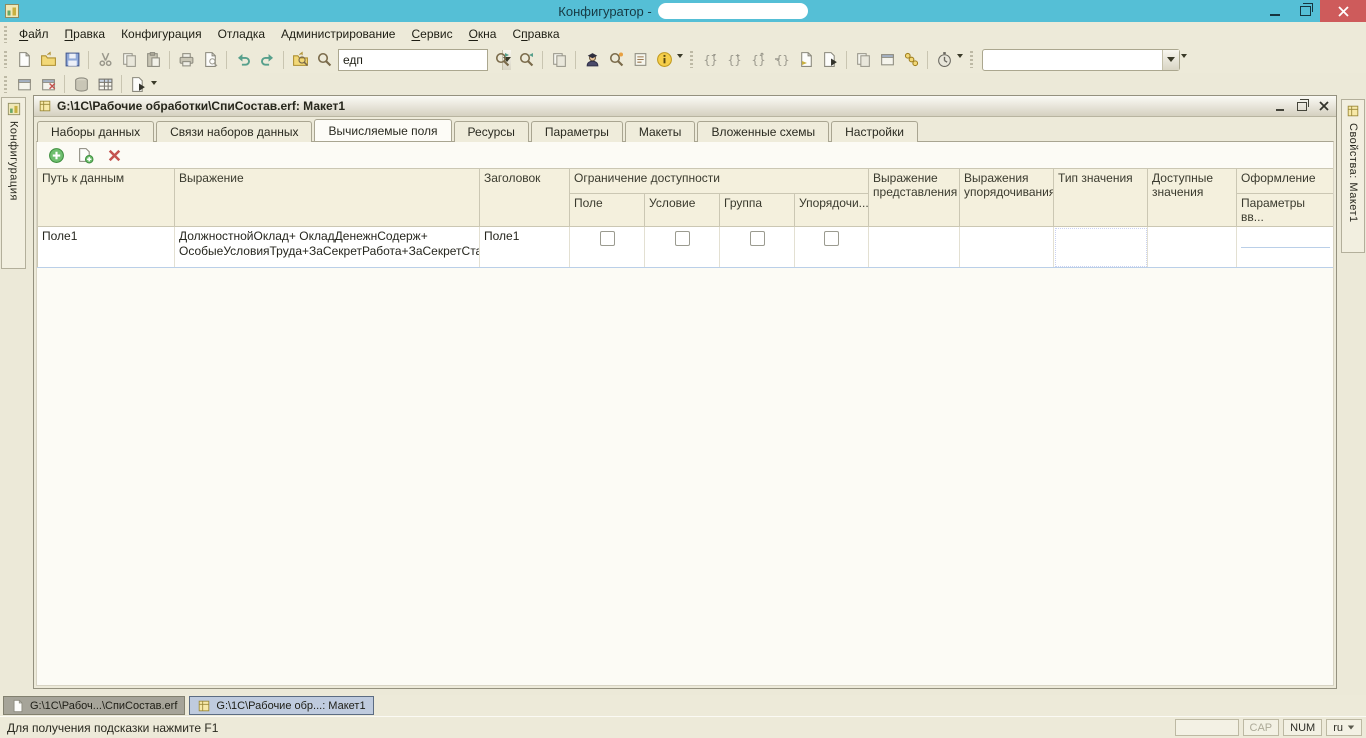 Image resolution: width=1366 pixels, height=738 pixels. I want to click on quick-select-input, so click(1072, 59).